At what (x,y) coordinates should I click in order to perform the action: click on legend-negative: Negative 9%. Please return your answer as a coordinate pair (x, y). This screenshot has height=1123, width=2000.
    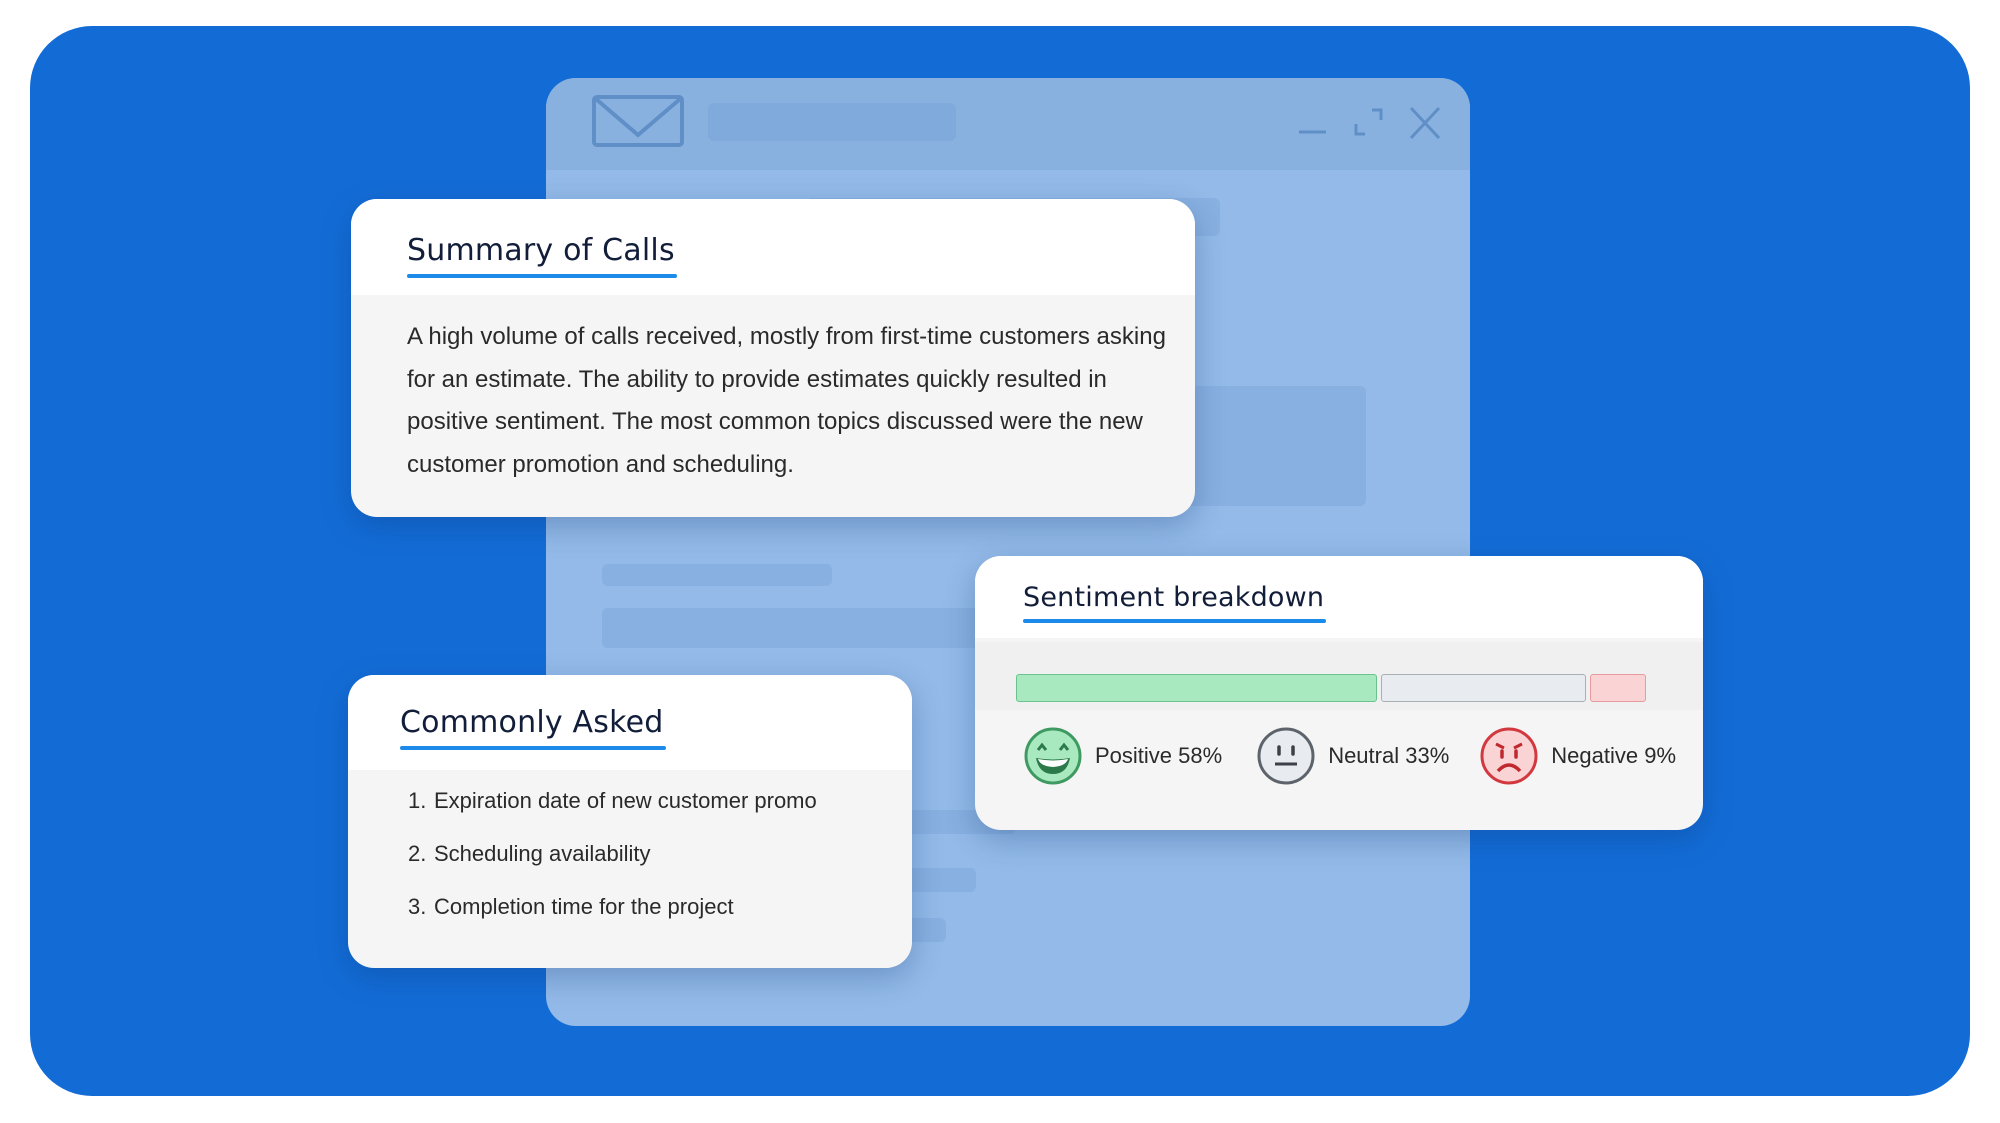
    Looking at the image, I should click on (1577, 756).